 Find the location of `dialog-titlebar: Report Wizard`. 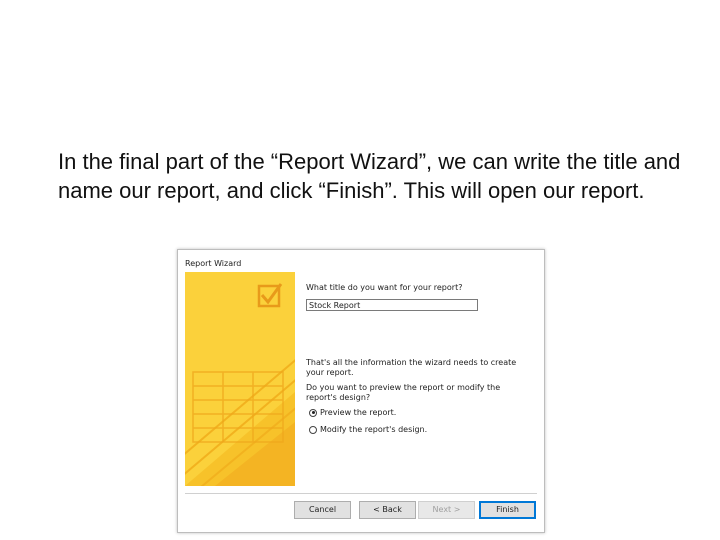

dialog-titlebar: Report Wizard is located at coordinates (361, 260).